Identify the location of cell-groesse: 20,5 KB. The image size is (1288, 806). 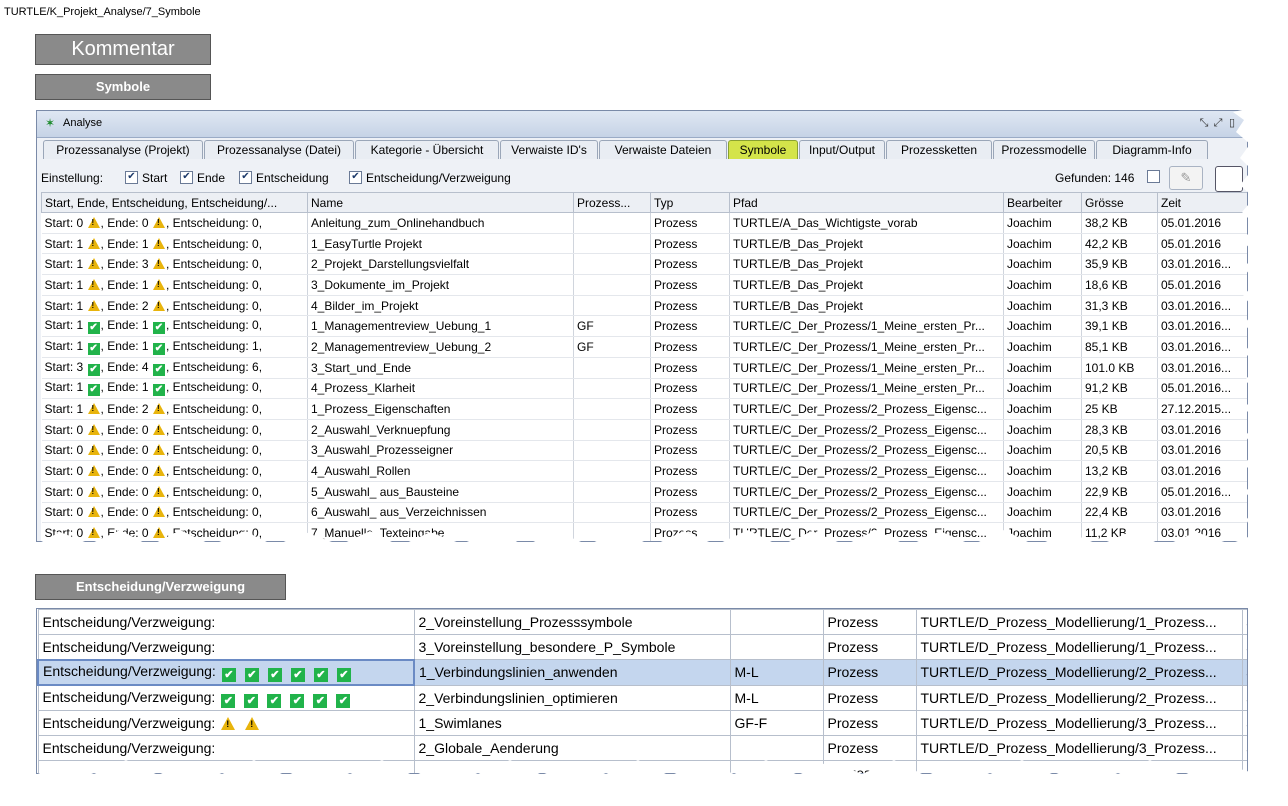
(1119, 451).